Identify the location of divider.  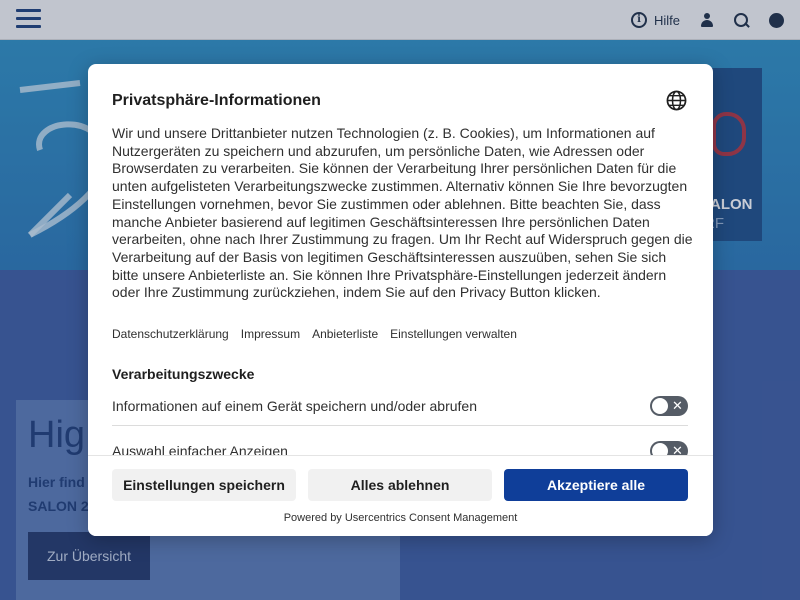
(400, 425).